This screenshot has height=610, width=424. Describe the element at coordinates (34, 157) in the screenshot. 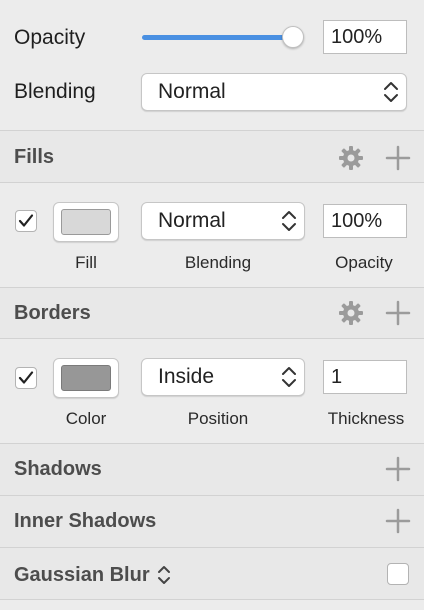

I see `fills-title: Fills` at that location.